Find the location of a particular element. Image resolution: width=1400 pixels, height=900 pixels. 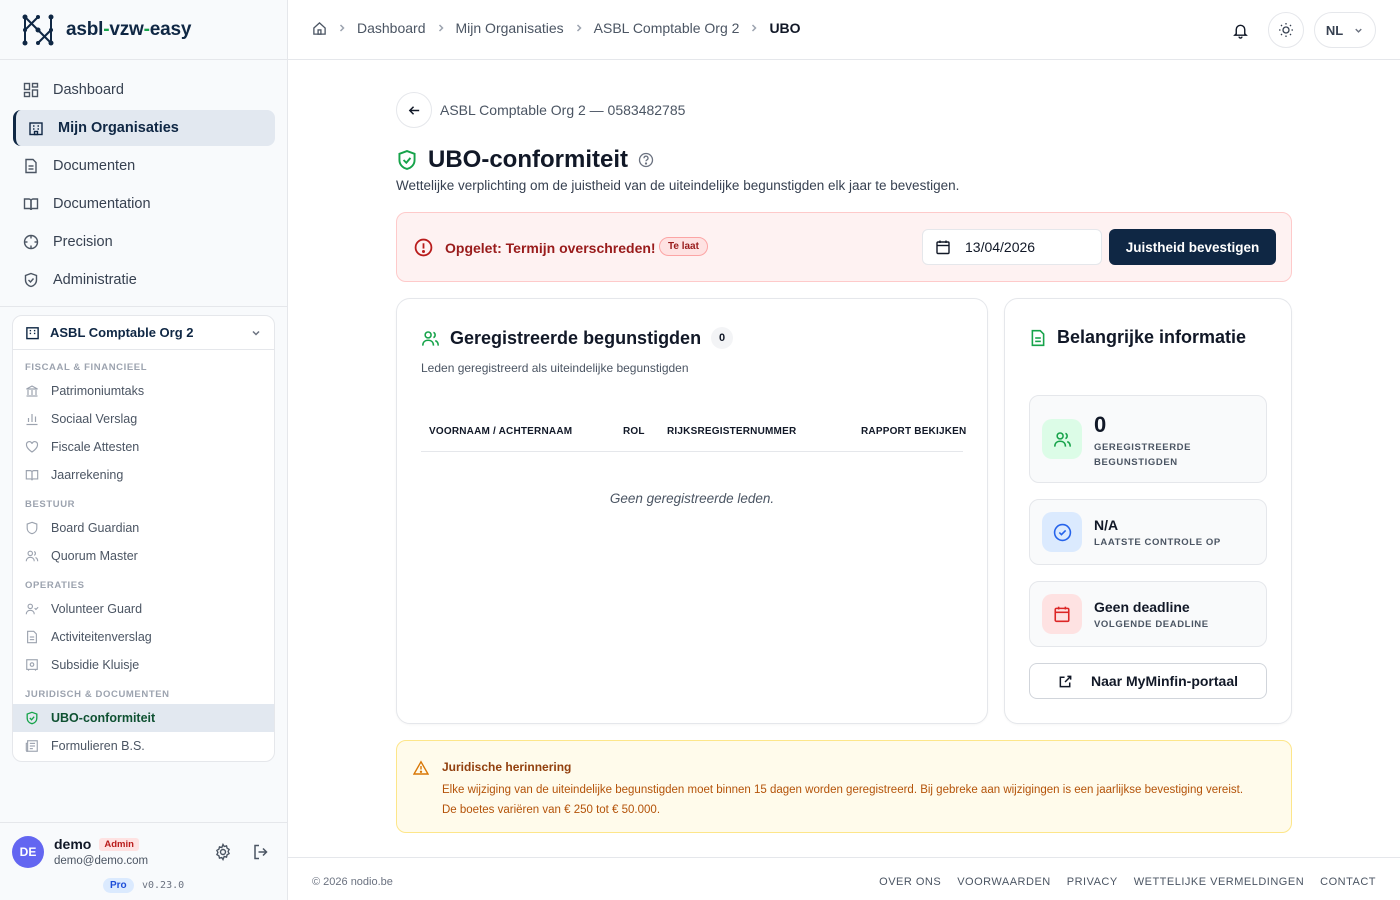

back-button is located at coordinates (414, 110).